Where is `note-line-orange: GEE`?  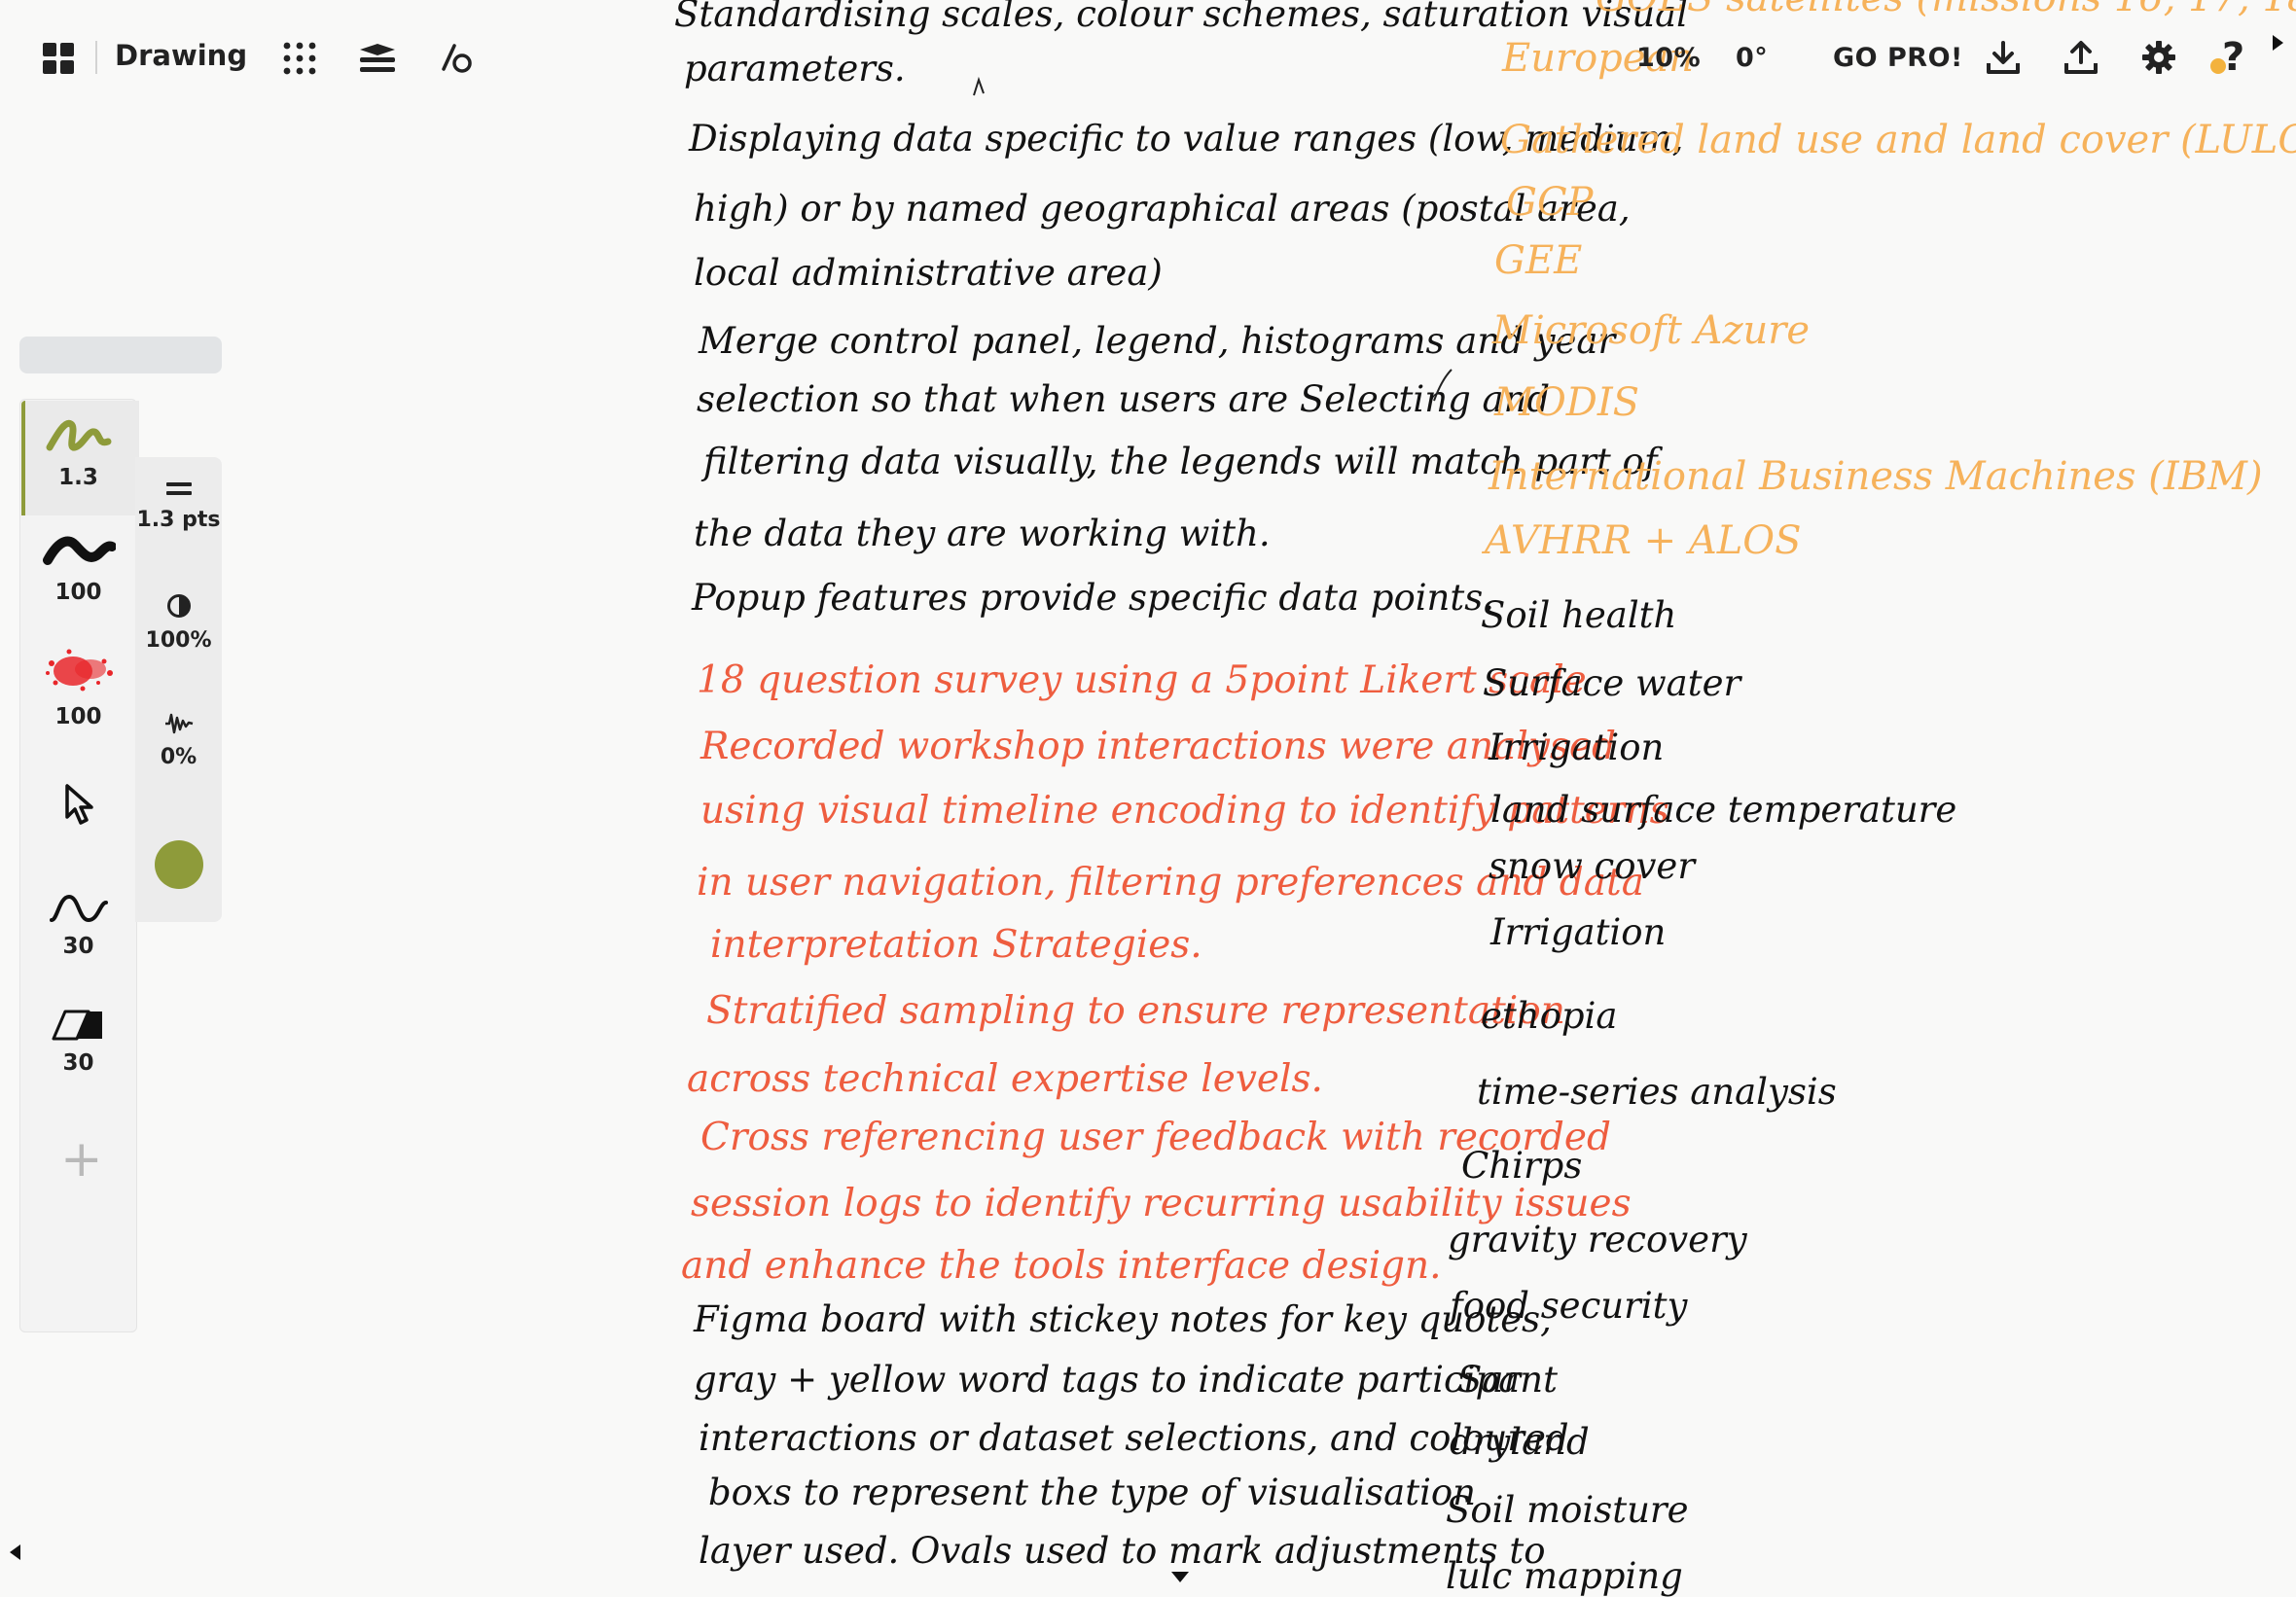
note-line-orange: GEE is located at coordinates (1538, 260).